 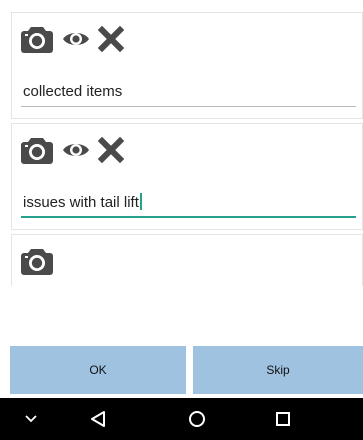 What do you see at coordinates (81, 202) in the screenshot?
I see `note-text: issues with tail lift` at bounding box center [81, 202].